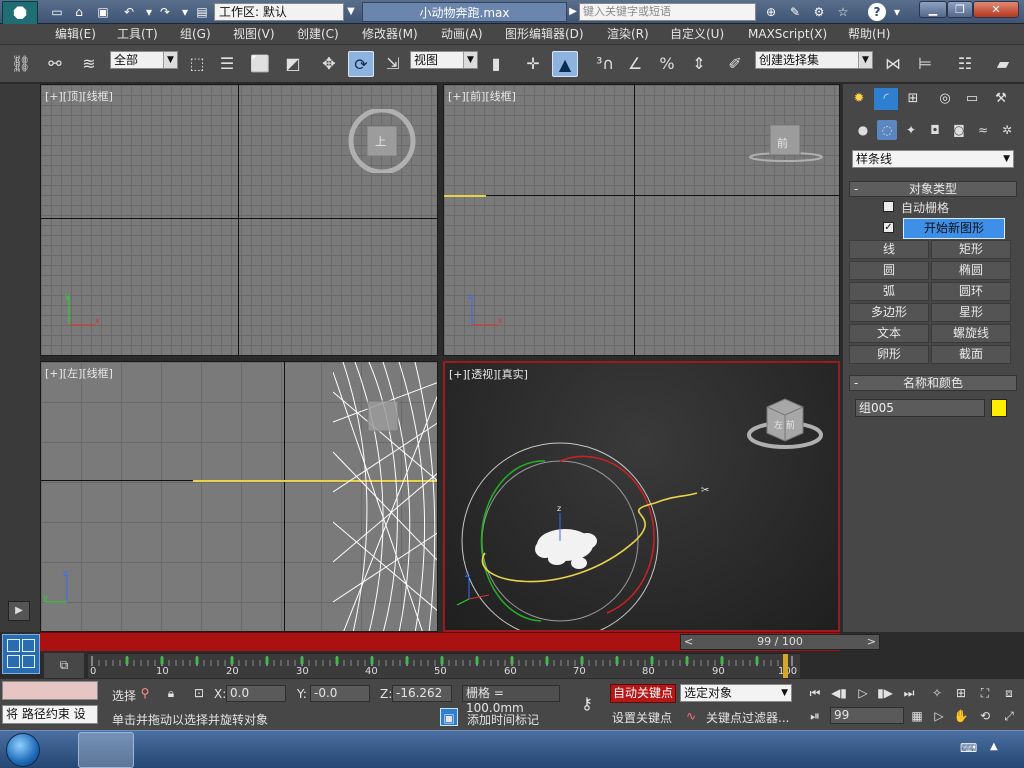 This screenshot has width=1024, height=768. I want to click on ellipse-button: 椭圆, so click(971, 270).